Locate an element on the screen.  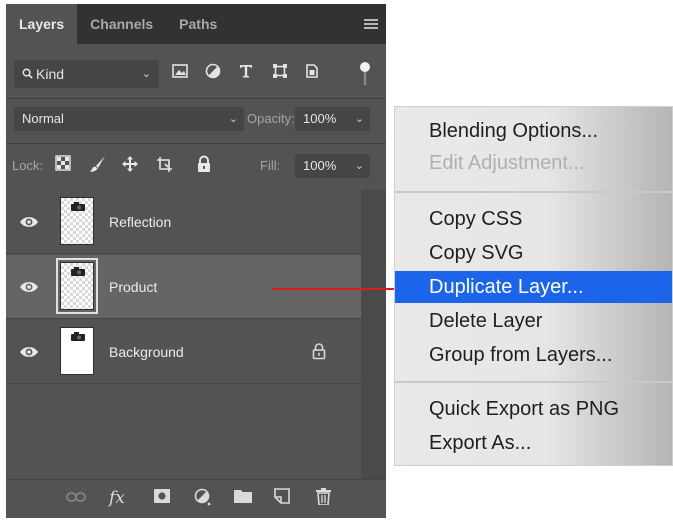
tab-layers: Layers is located at coordinates (42, 24).